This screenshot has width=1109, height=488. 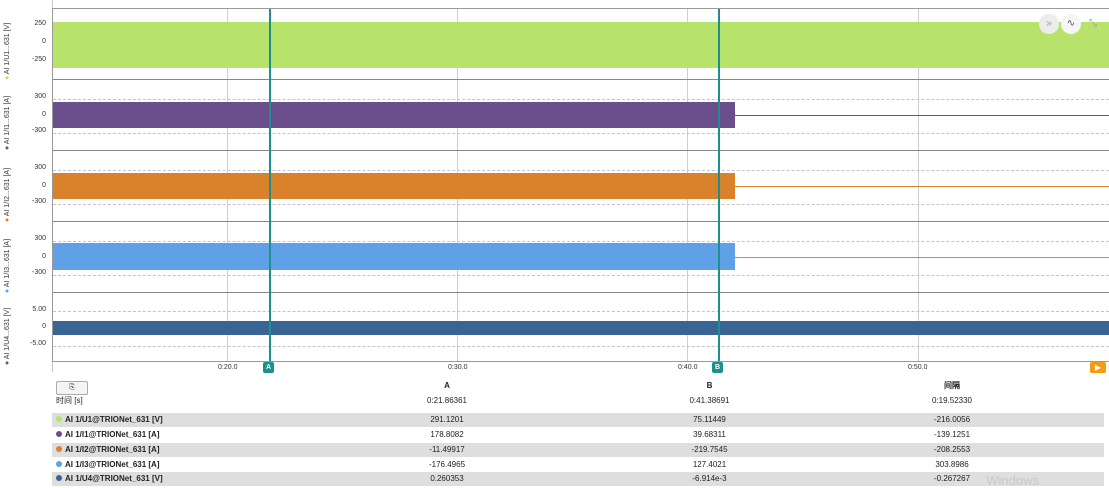 I want to click on plot-toolbar: » ∿ ⤡, so click(x=1070, y=23).